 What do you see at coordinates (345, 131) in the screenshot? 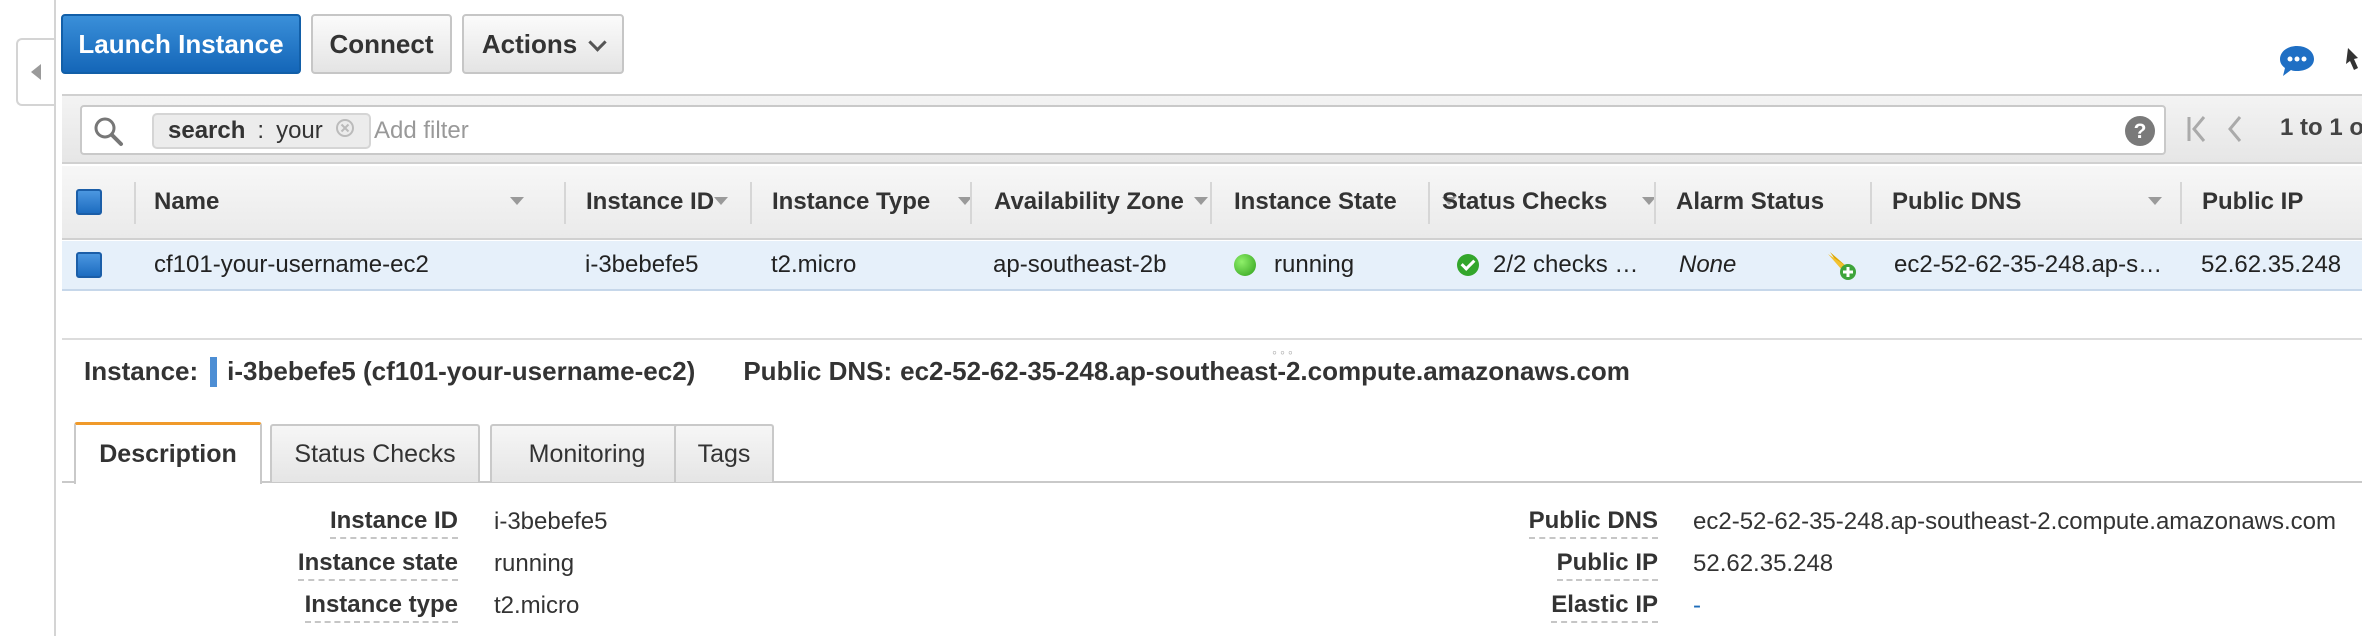
I see `remove-filter-icon` at bounding box center [345, 131].